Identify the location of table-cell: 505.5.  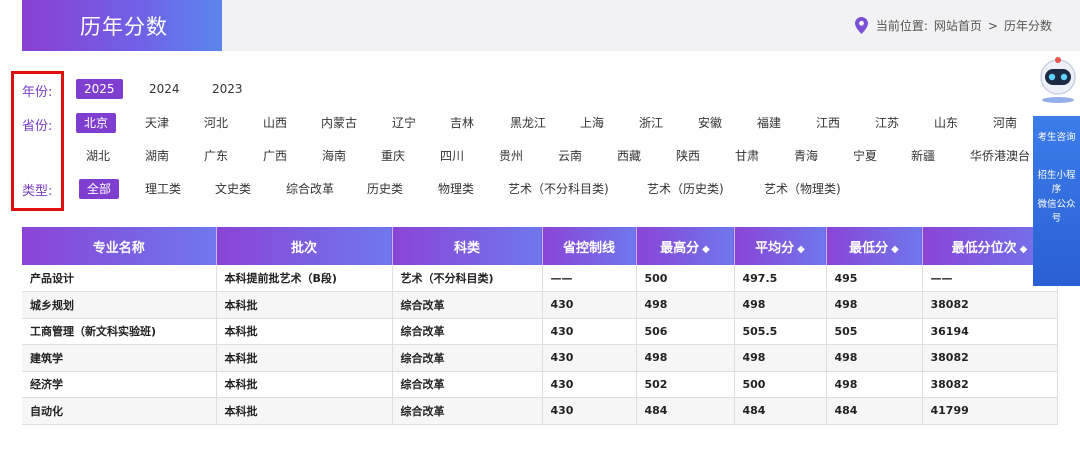
(780, 331).